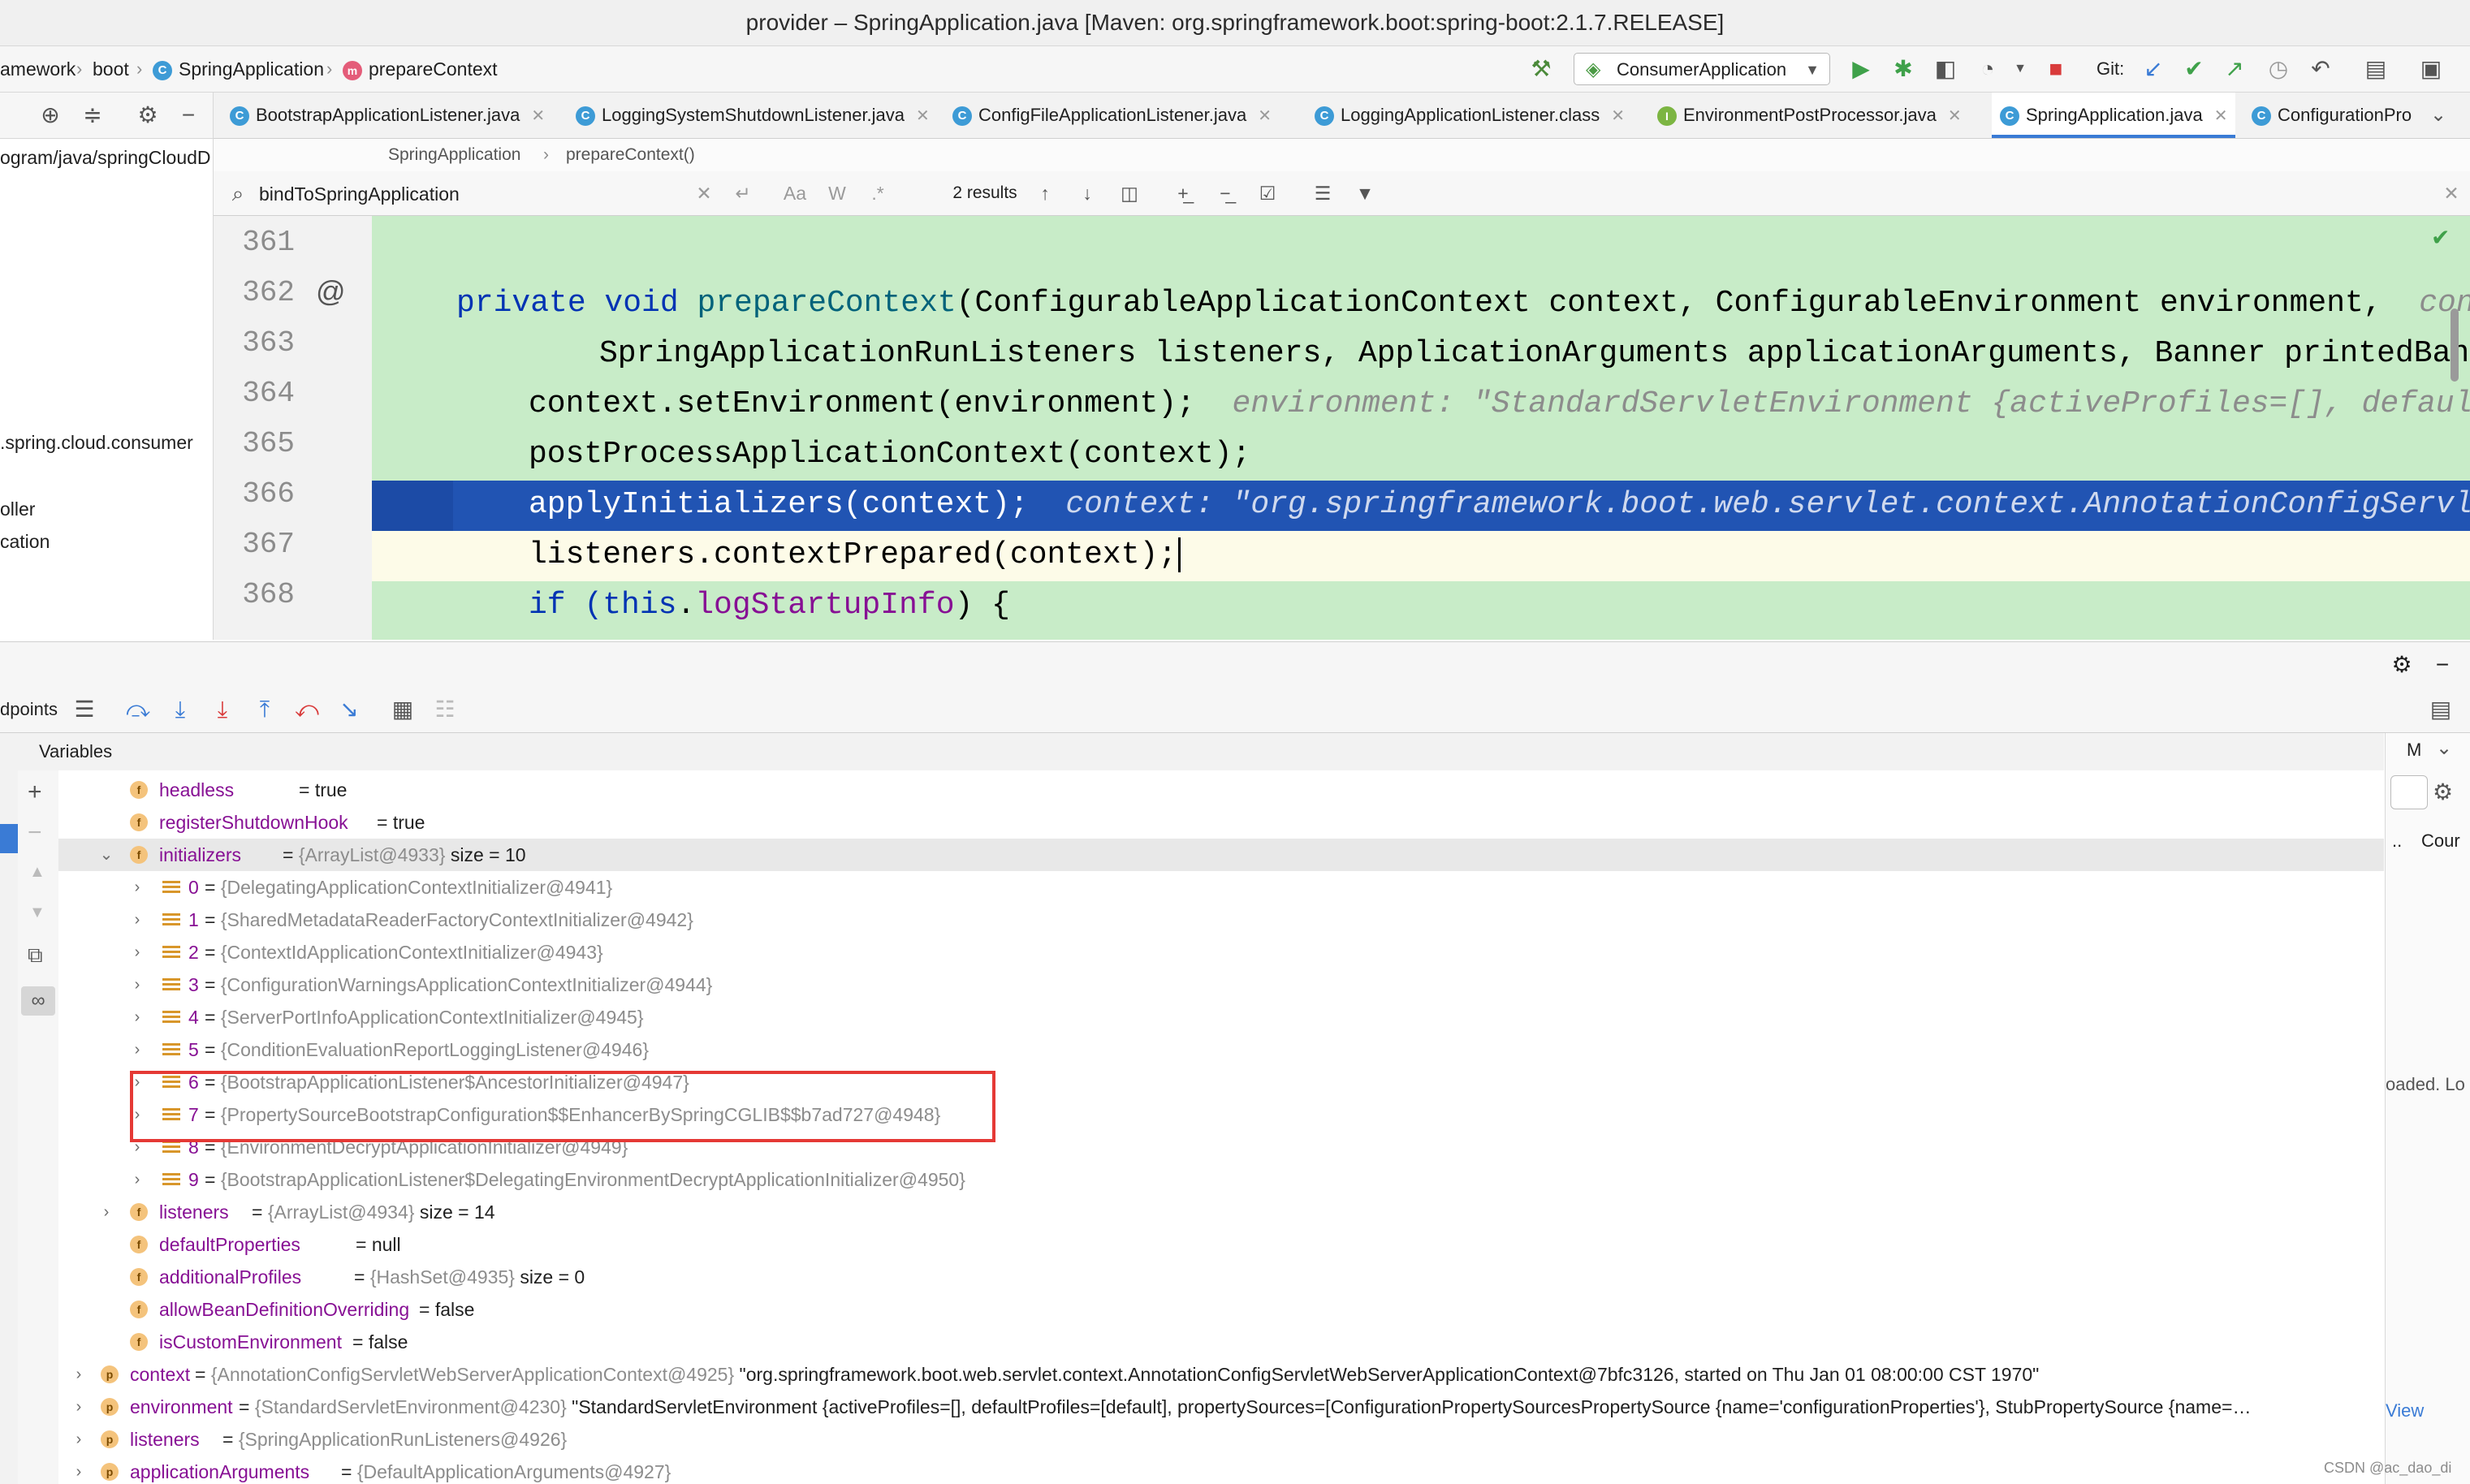 This screenshot has height=1484, width=2470. Describe the element at coordinates (1221, 1309) in the screenshot. I see `variable-row: f allowBeanDefinitionOverriding = false` at that location.